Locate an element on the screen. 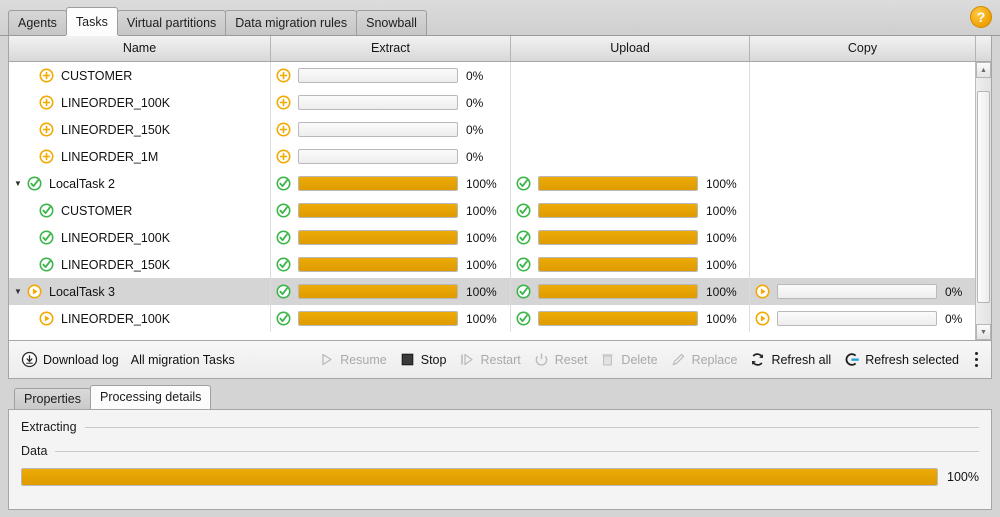 The image size is (1000, 517). tab-label: Snowball is located at coordinates (391, 23).